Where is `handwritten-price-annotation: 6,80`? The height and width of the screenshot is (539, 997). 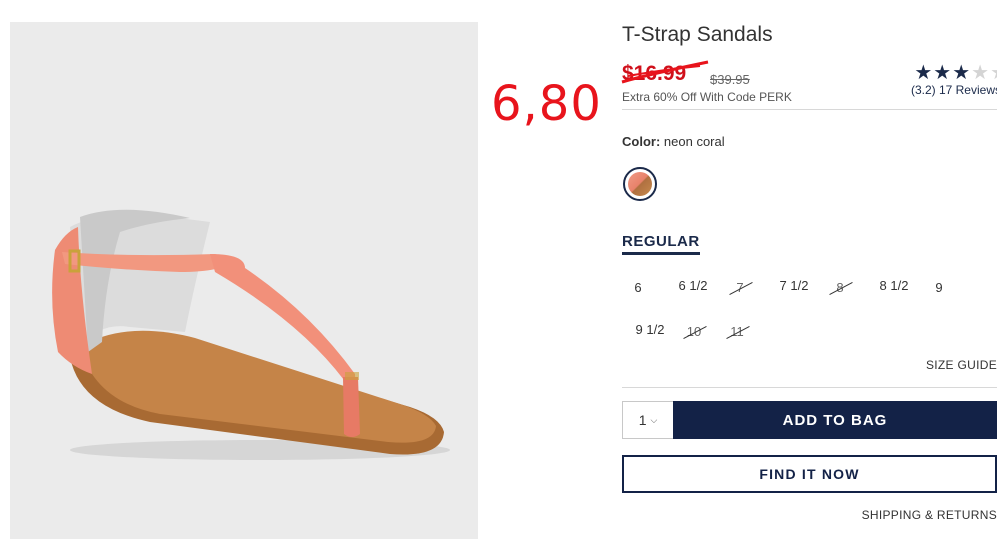
handwritten-price-annotation: 6,80 is located at coordinates (546, 104).